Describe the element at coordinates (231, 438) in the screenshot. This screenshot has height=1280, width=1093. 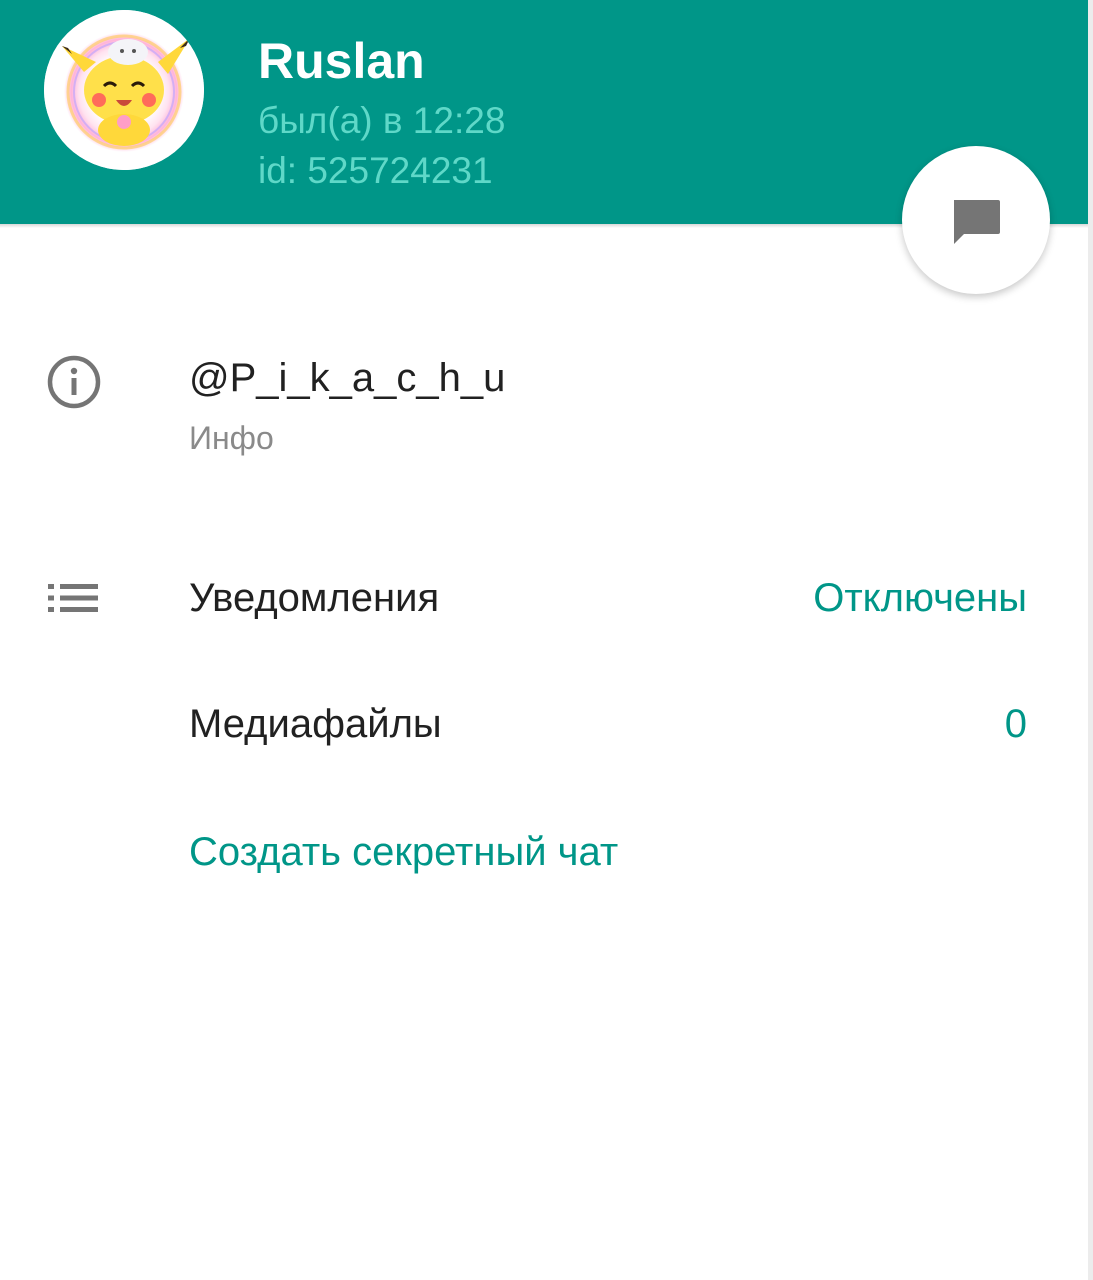
I see `info-label: Инфо` at that location.